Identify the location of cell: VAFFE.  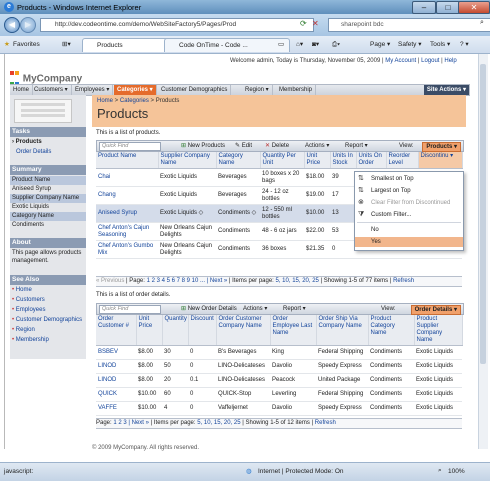
(116, 408).